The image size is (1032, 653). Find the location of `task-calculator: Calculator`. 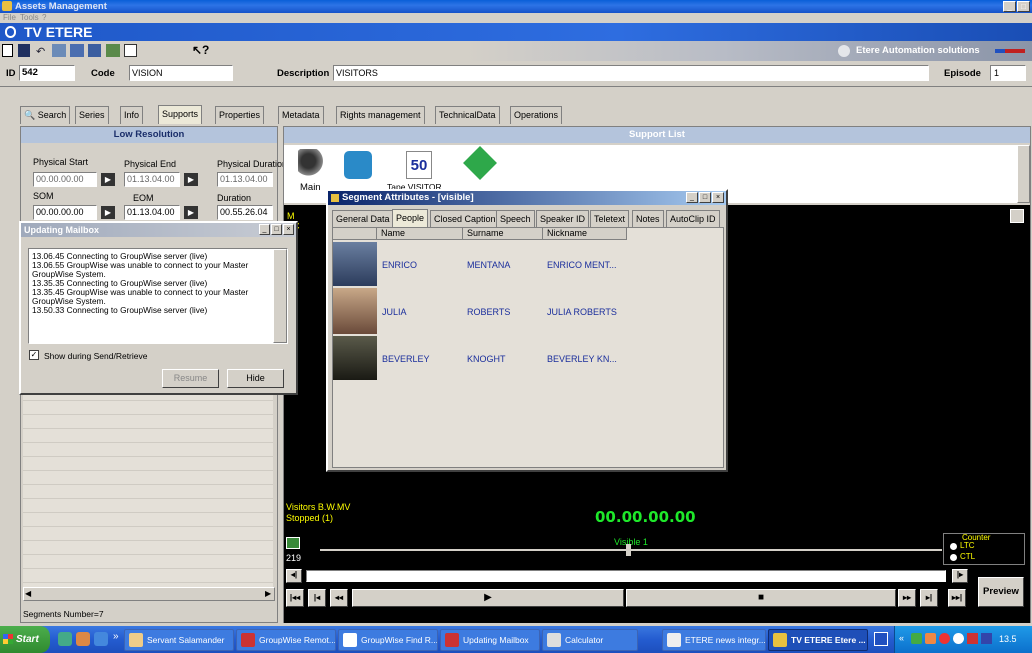

task-calculator: Calculator is located at coordinates (590, 640).